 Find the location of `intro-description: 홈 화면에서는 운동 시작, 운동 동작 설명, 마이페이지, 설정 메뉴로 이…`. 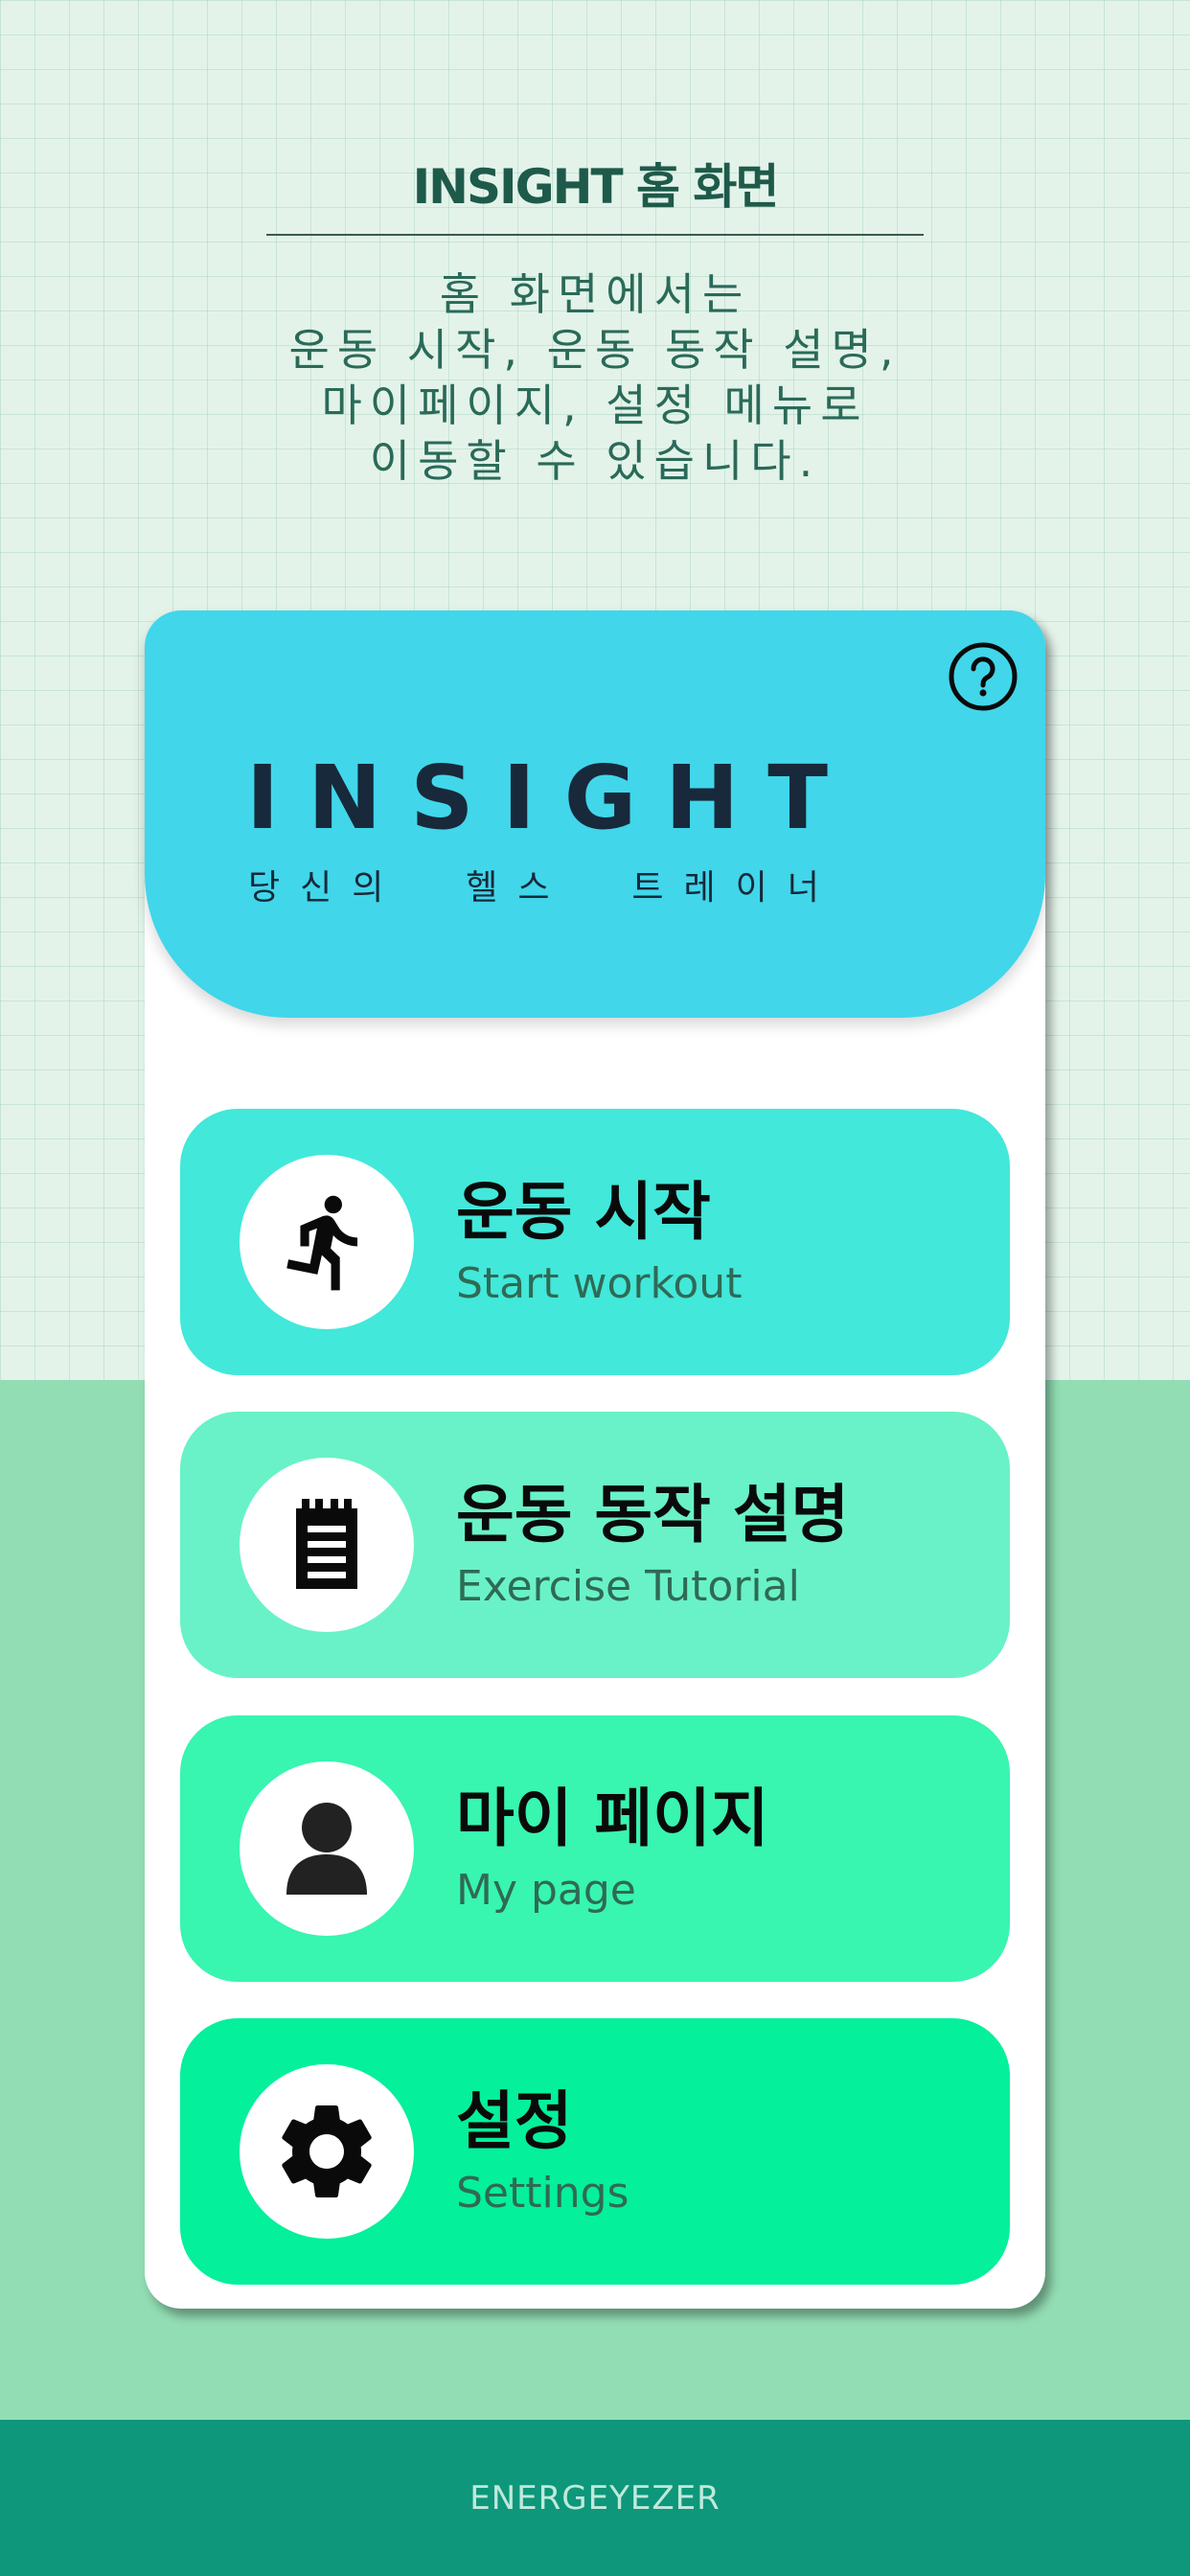

intro-description: 홈 화면에서는 운동 시작, 운동 동작 설명, 마이페이지, 설정 메뉴로 이… is located at coordinates (595, 377).